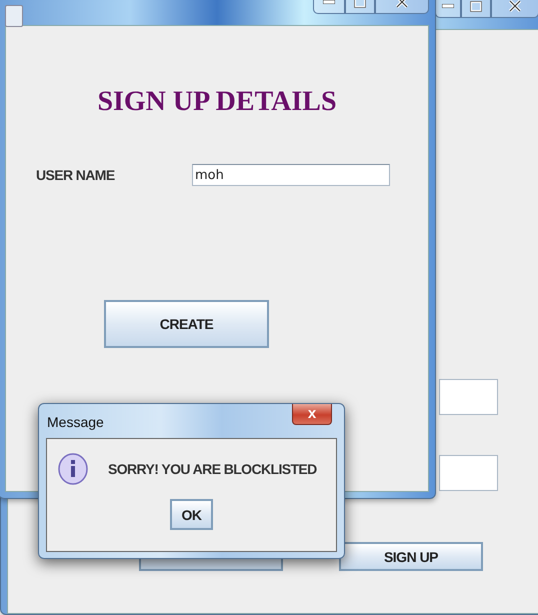  What do you see at coordinates (76, 175) in the screenshot?
I see `field-label: USER NAME` at bounding box center [76, 175].